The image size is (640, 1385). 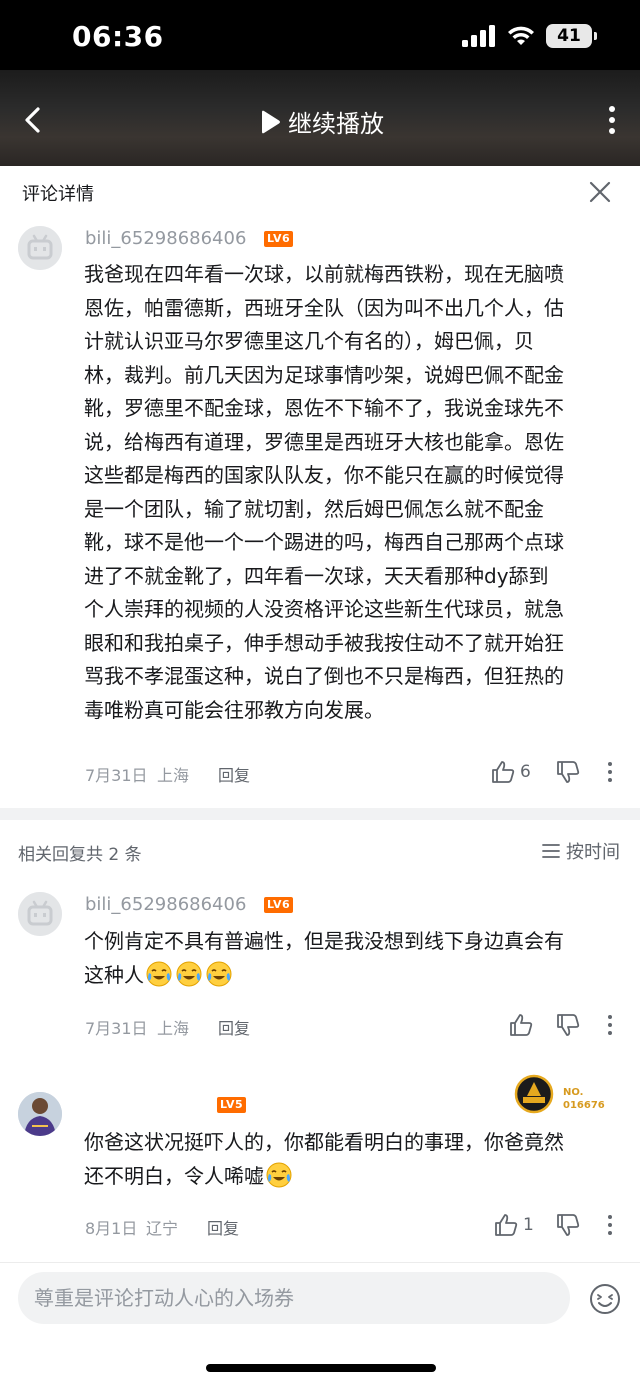 What do you see at coordinates (320, 814) in the screenshot?
I see `section-divider` at bounding box center [320, 814].